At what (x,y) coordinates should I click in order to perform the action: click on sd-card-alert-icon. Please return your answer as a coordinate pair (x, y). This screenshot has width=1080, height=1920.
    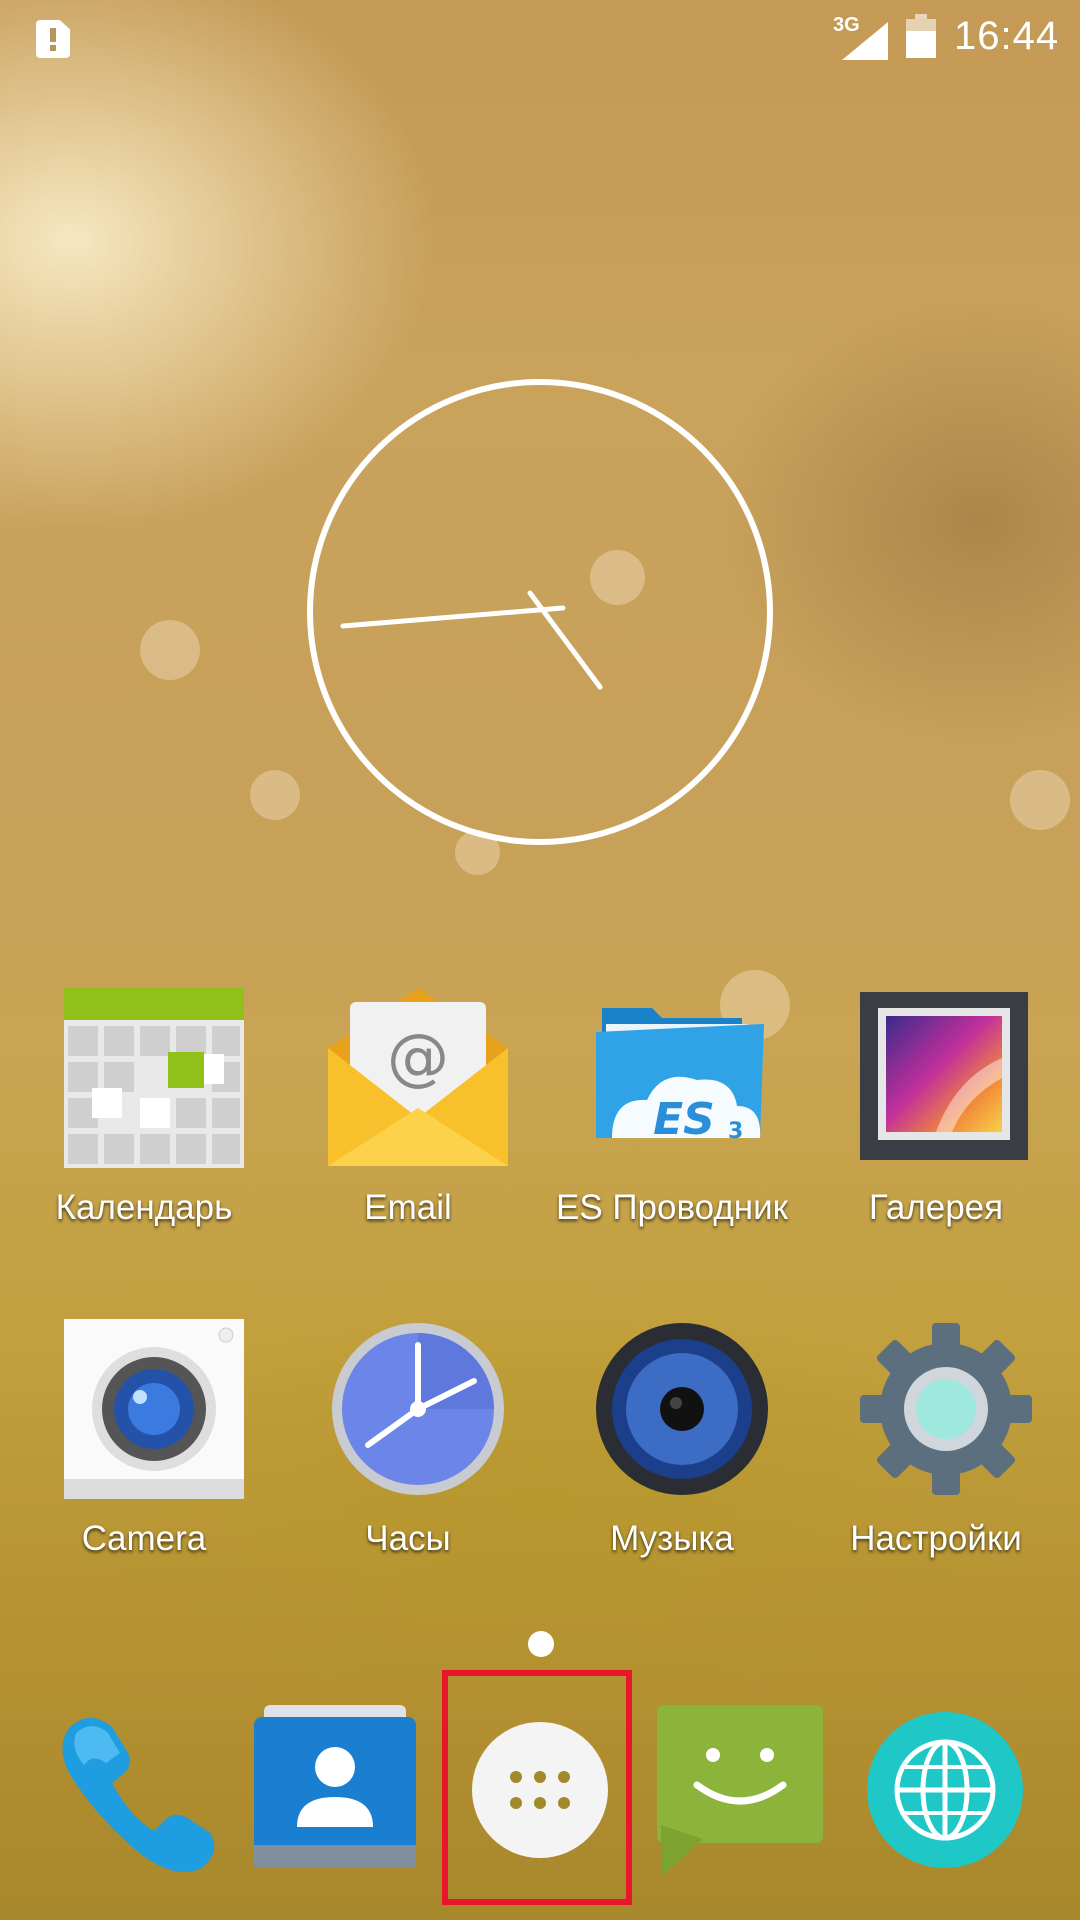
    Looking at the image, I should click on (53, 39).